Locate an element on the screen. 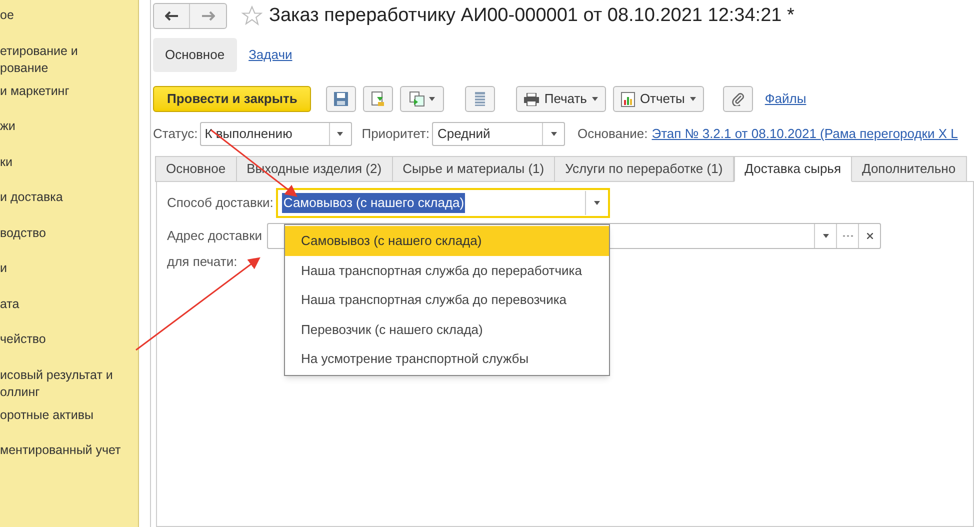 The width and height of the screenshot is (974, 527). printer-icon is located at coordinates (532, 99).